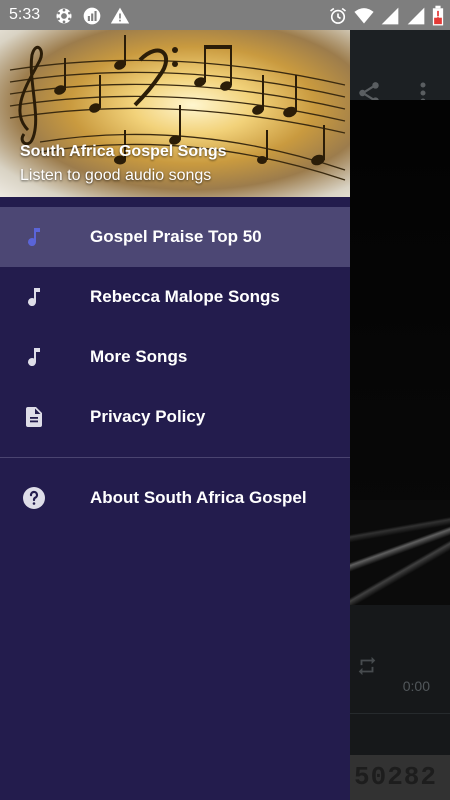 This screenshot has width=450, height=800. I want to click on menu-item-privacy-policy: Privacy Policy, so click(175, 417).